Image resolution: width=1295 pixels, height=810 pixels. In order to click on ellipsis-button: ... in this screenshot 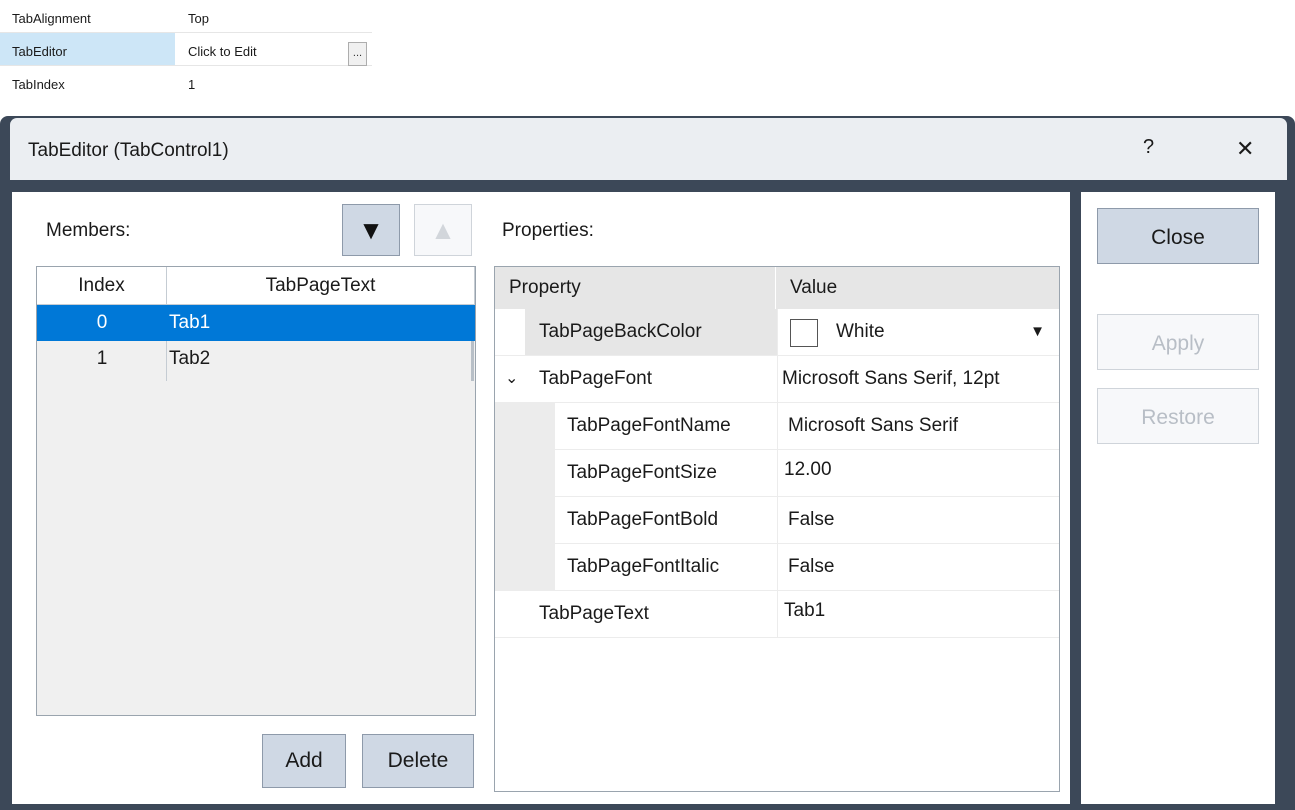, I will do `click(357, 54)`.